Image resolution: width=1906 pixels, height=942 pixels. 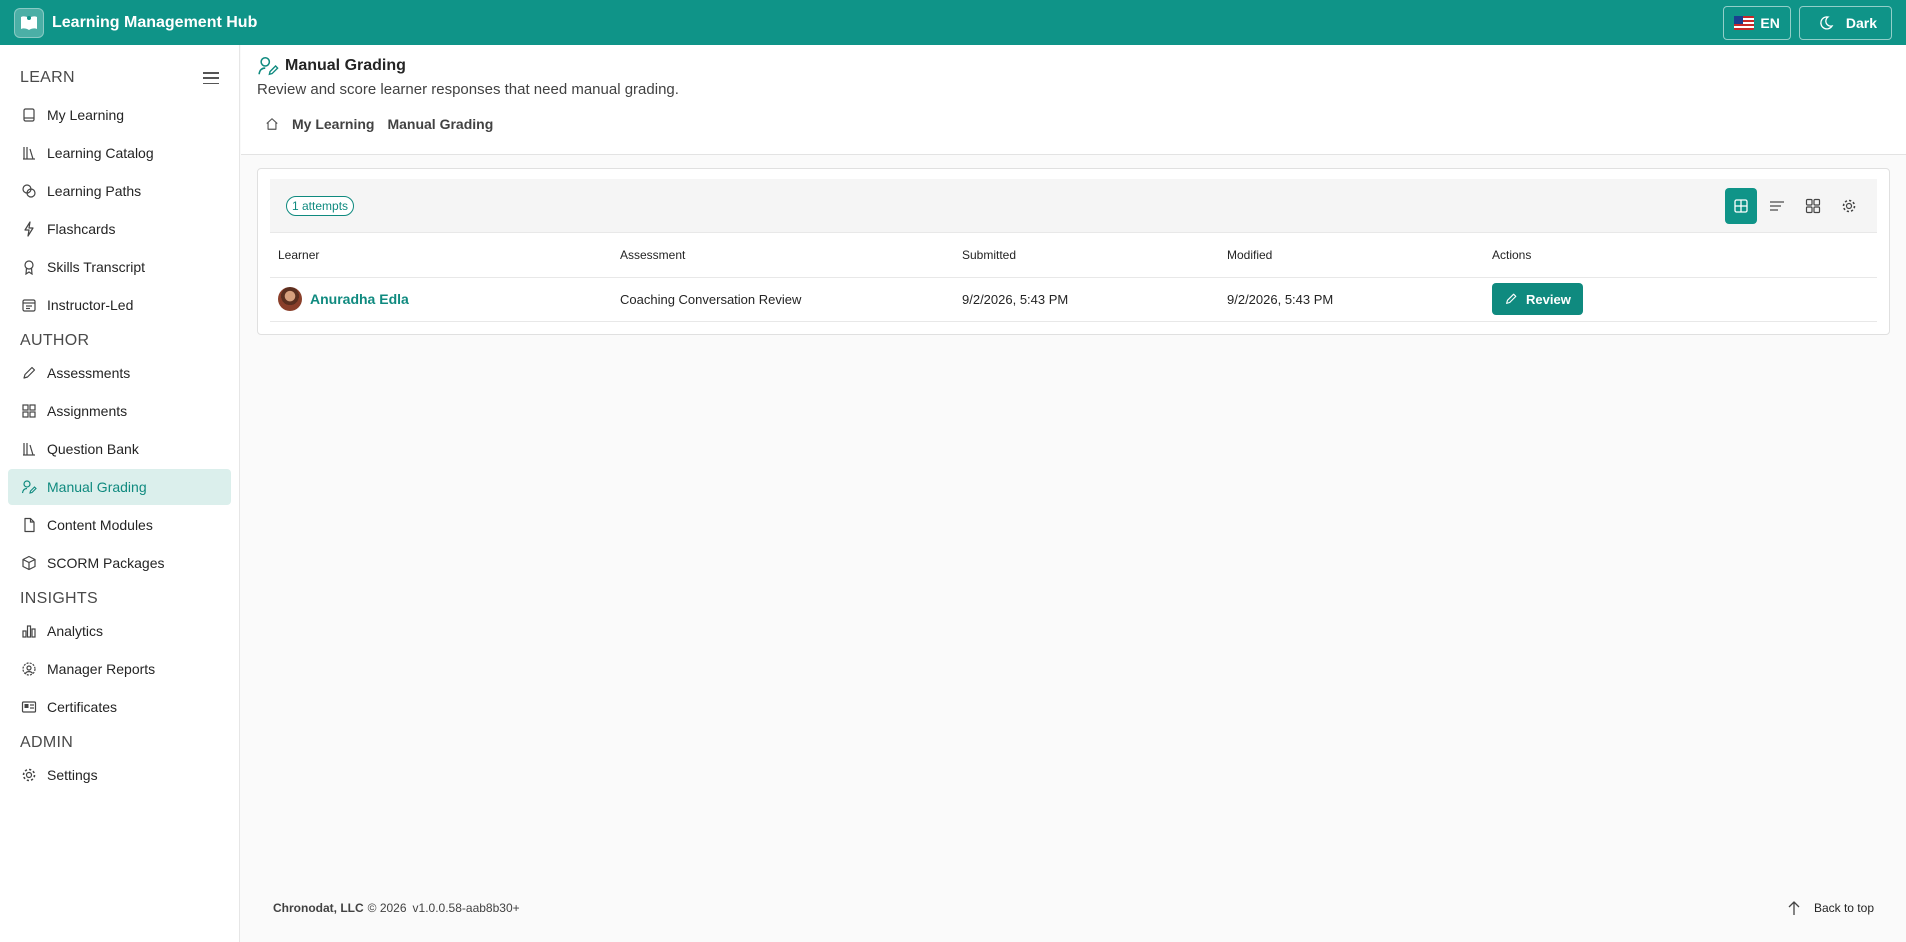 I want to click on actions-cell: Review, so click(x=1680, y=299).